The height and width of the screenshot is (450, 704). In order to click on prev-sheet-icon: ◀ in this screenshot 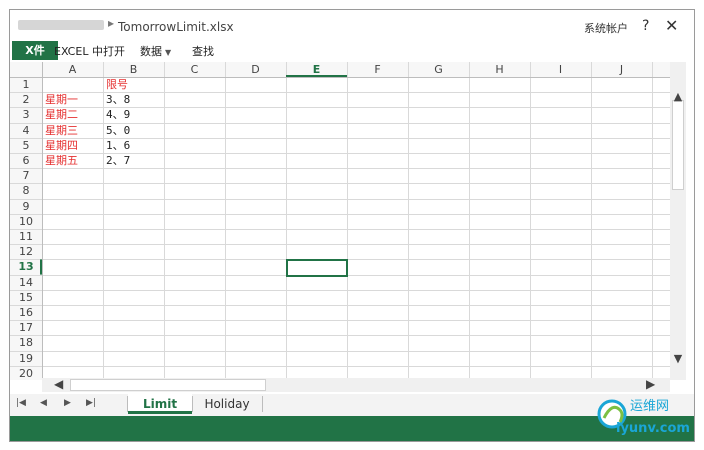, I will do `click(43, 403)`.